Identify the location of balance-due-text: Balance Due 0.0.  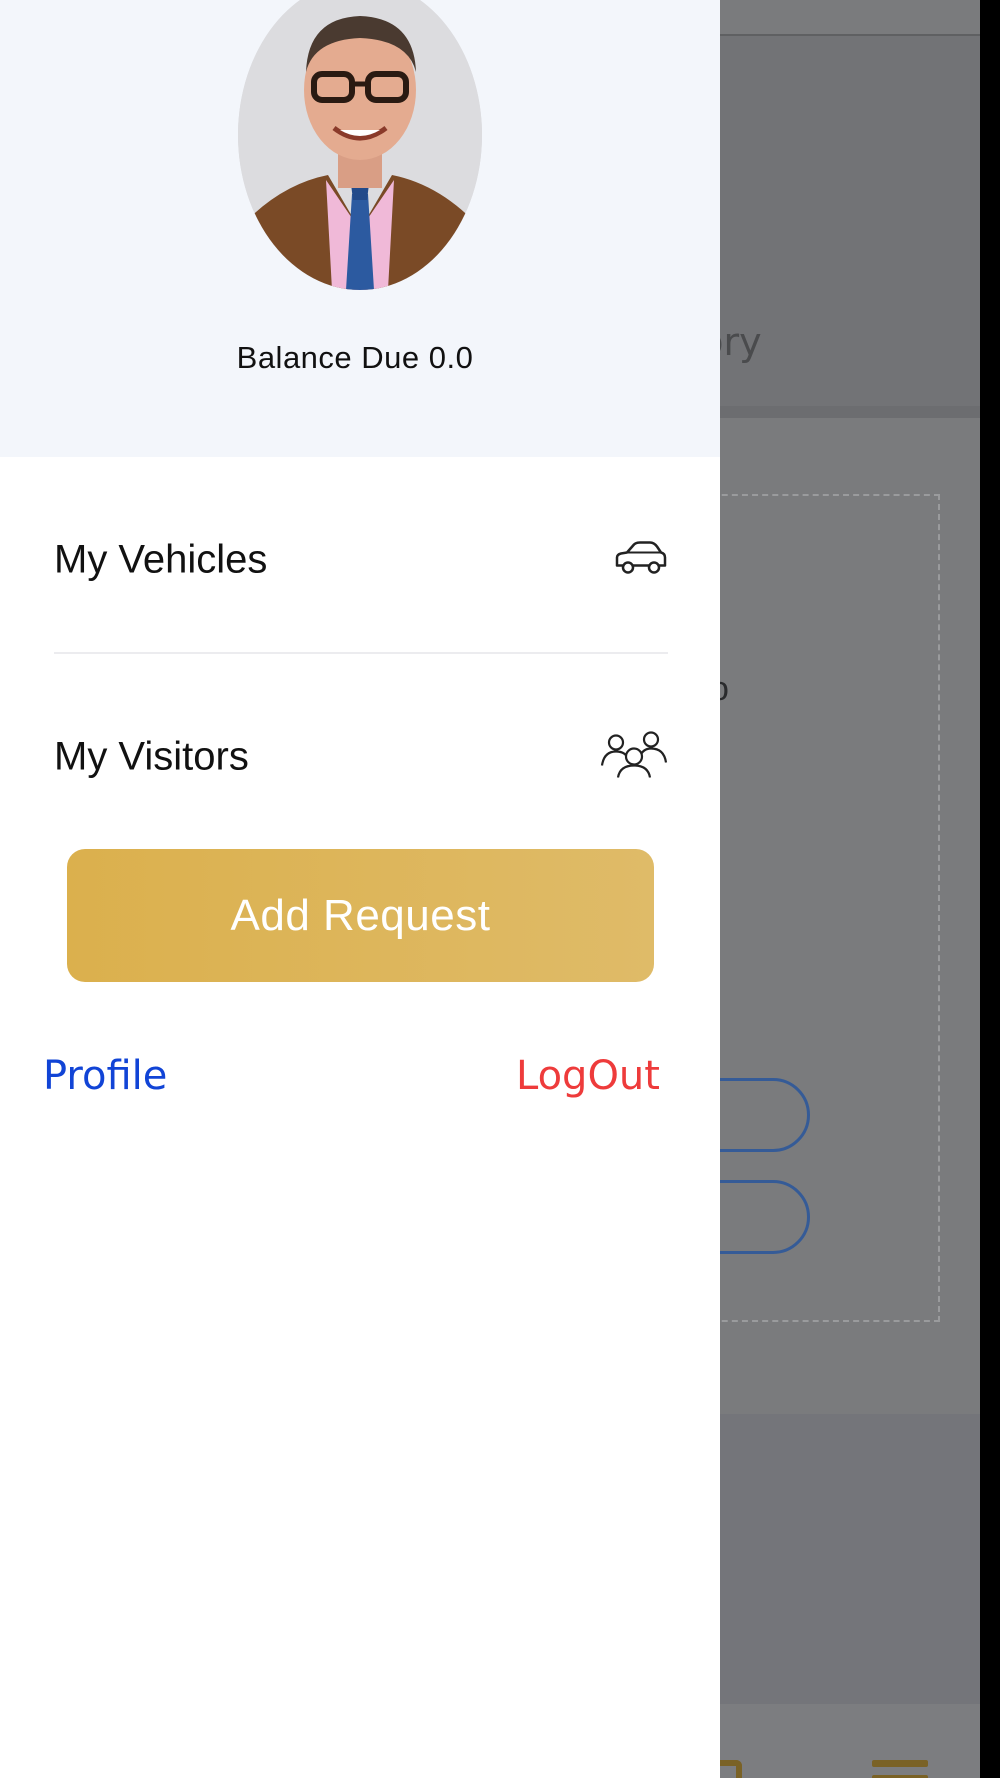
(355, 357).